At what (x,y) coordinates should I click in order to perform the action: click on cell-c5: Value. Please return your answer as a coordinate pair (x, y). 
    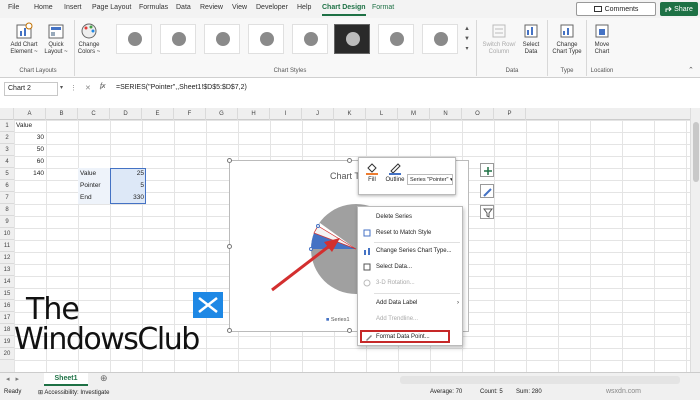
    Looking at the image, I should click on (94, 174).